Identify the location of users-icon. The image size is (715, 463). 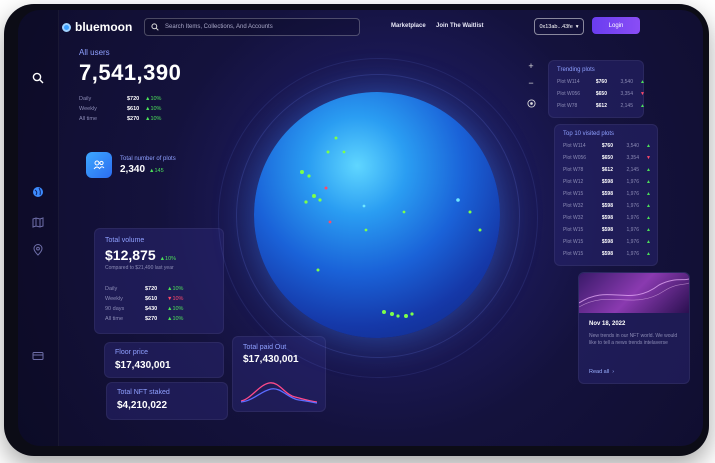
(99, 165).